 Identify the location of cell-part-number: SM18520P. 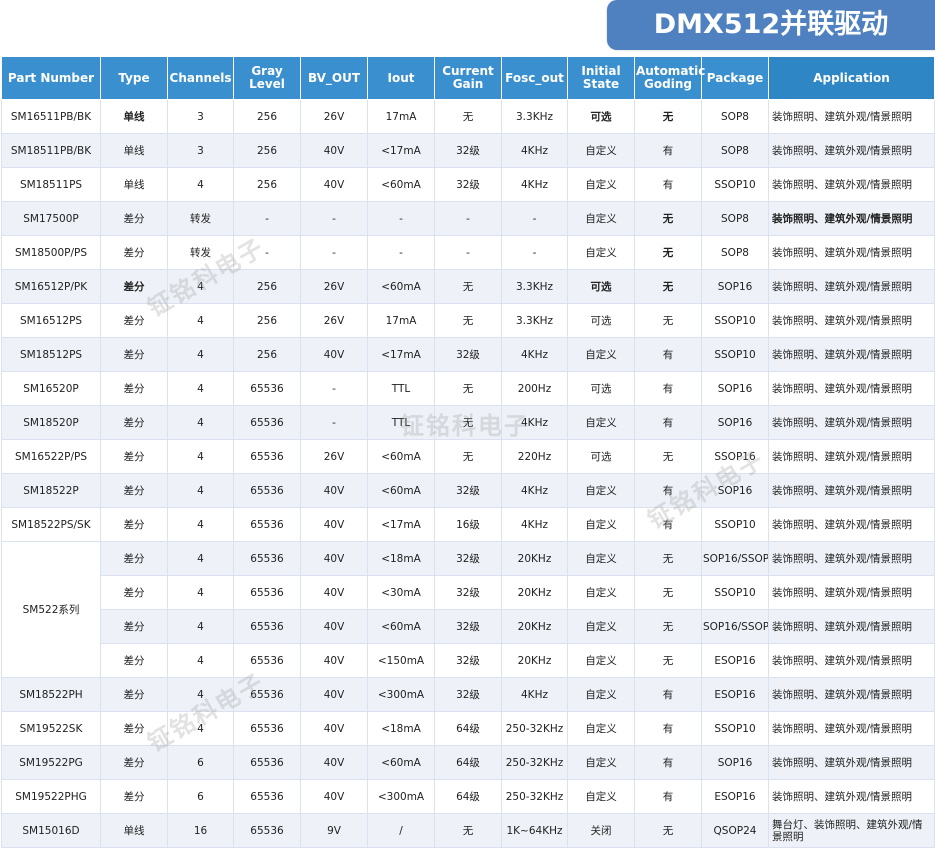
(51, 423).